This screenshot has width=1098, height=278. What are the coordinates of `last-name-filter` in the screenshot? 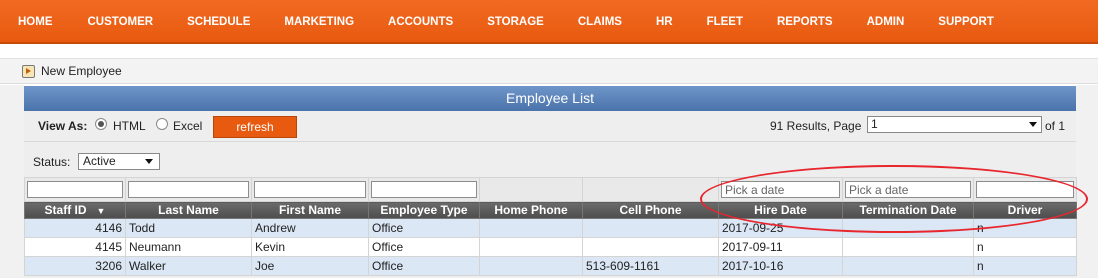 It's located at (188, 189).